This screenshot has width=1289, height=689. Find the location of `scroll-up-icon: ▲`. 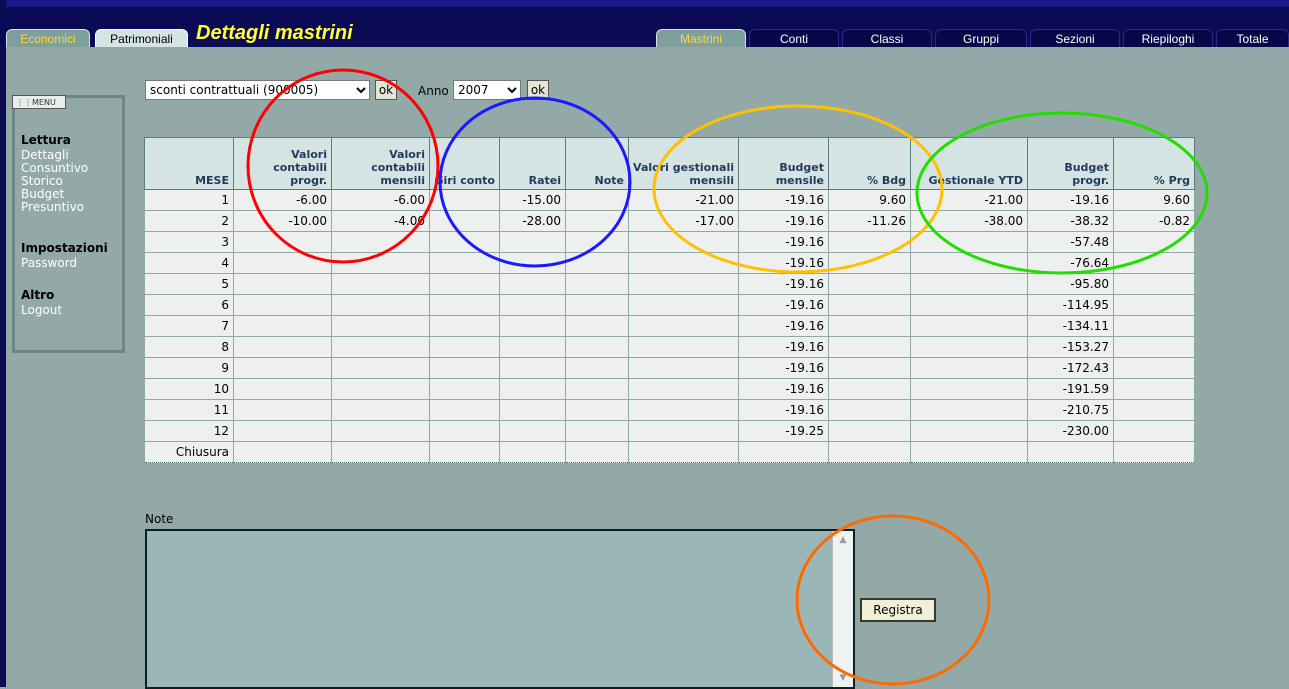

scroll-up-icon: ▲ is located at coordinates (843, 540).